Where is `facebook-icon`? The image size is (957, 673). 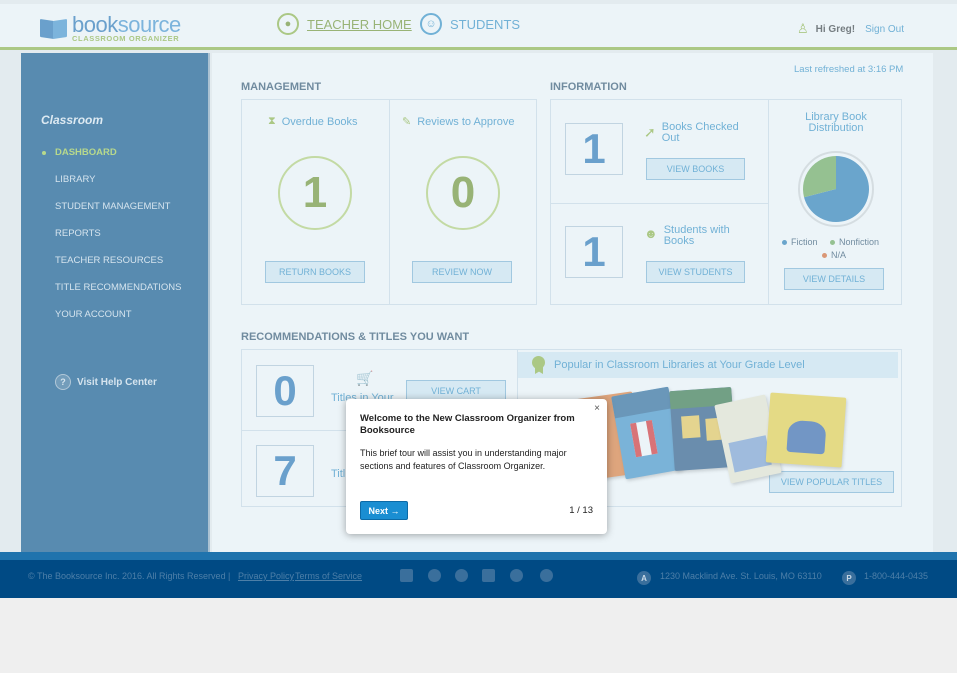
facebook-icon is located at coordinates (406, 575).